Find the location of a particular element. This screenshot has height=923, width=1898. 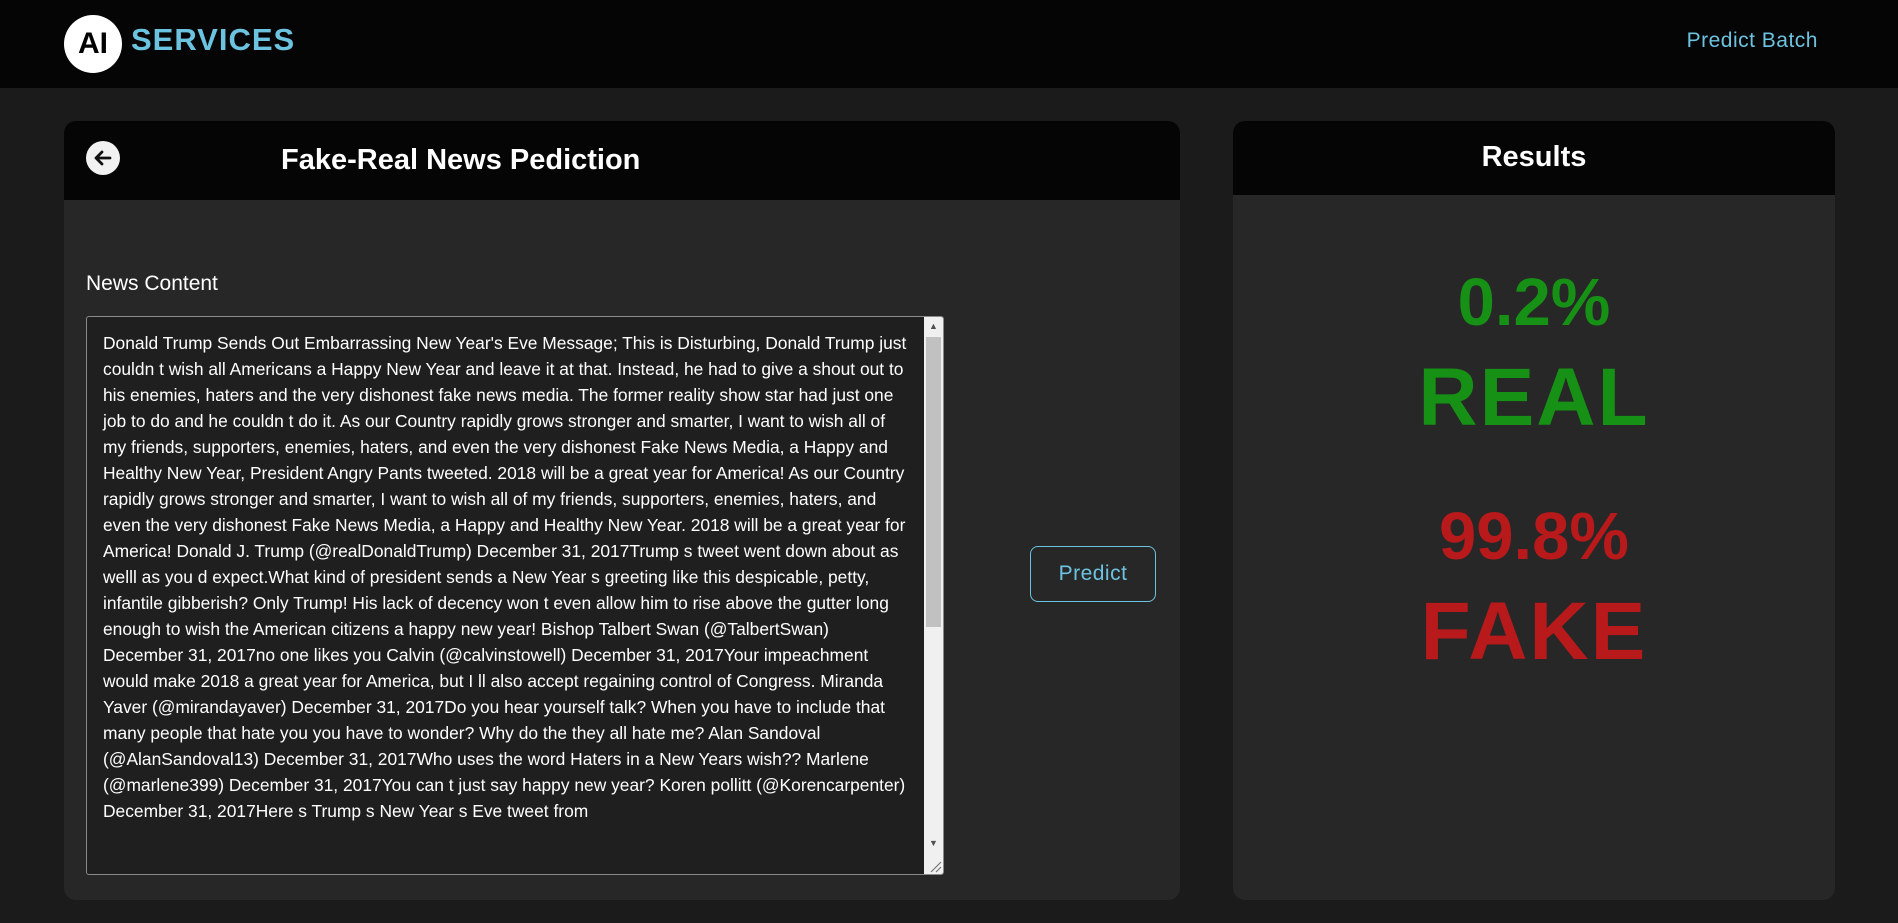

prediction-panel-header: Fake-Real News Pediction is located at coordinates (622, 160).